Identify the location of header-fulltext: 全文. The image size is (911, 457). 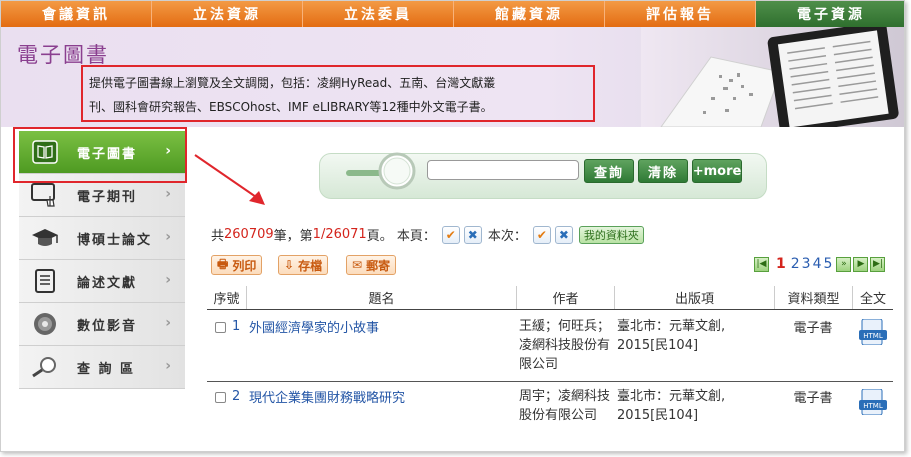
(872, 299).